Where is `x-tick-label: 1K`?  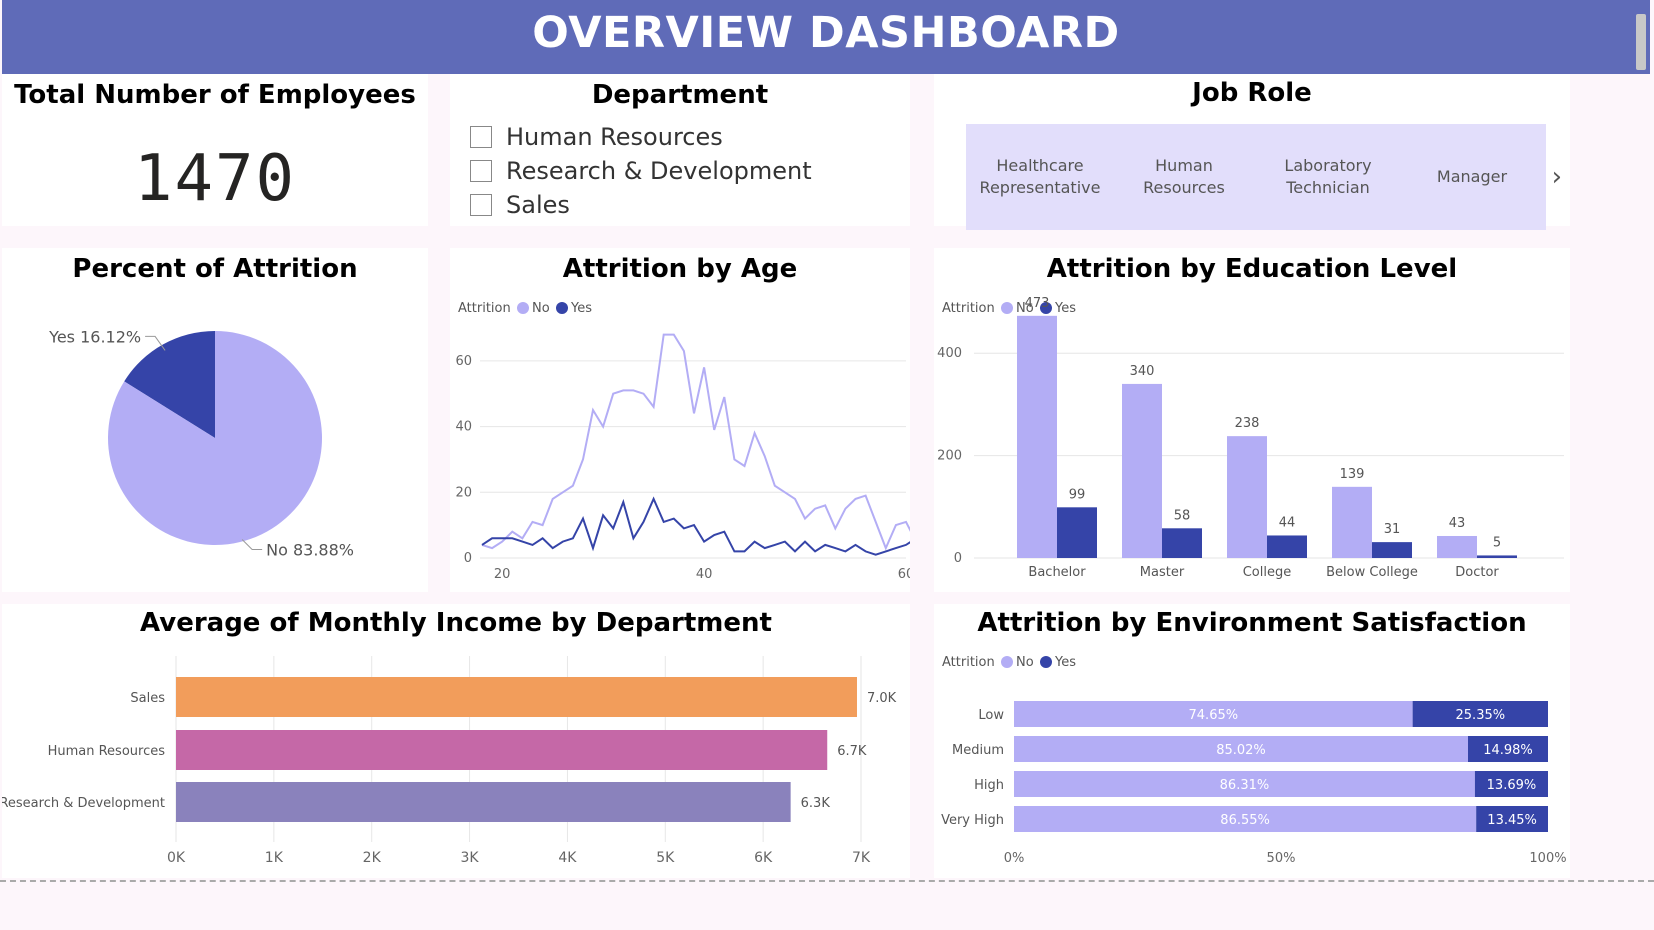
x-tick-label: 1K is located at coordinates (274, 858).